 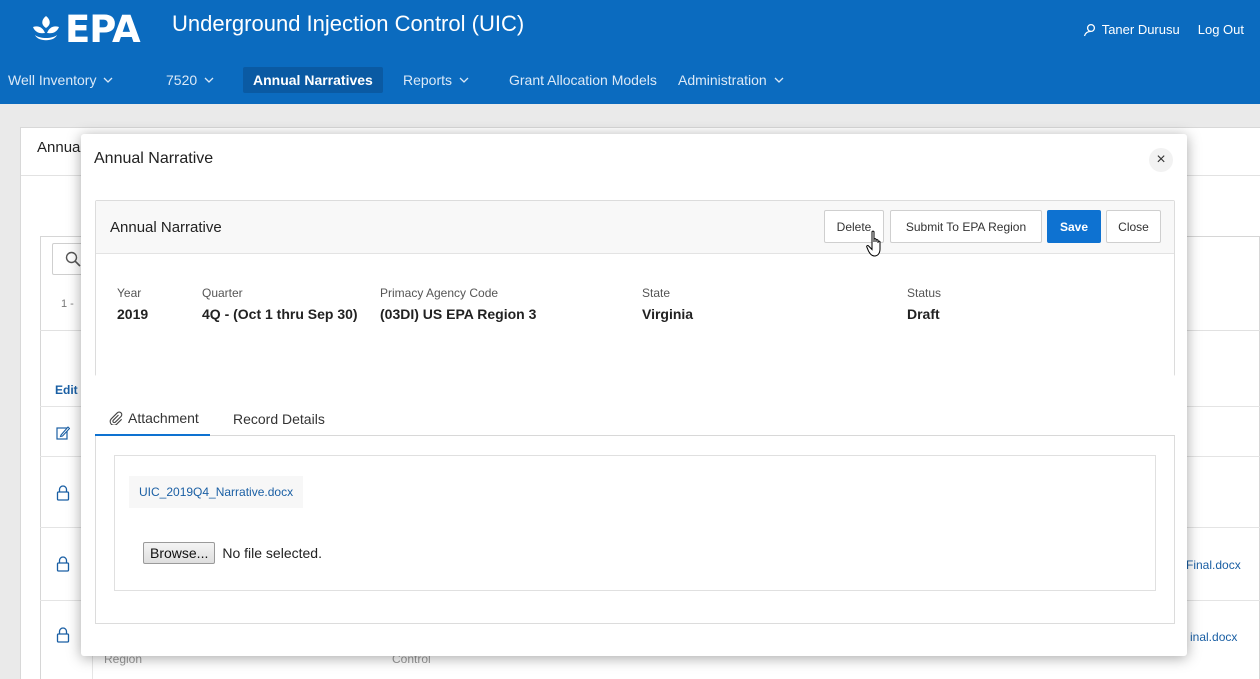 I want to click on field-label: Quarter, so click(x=222, y=293).